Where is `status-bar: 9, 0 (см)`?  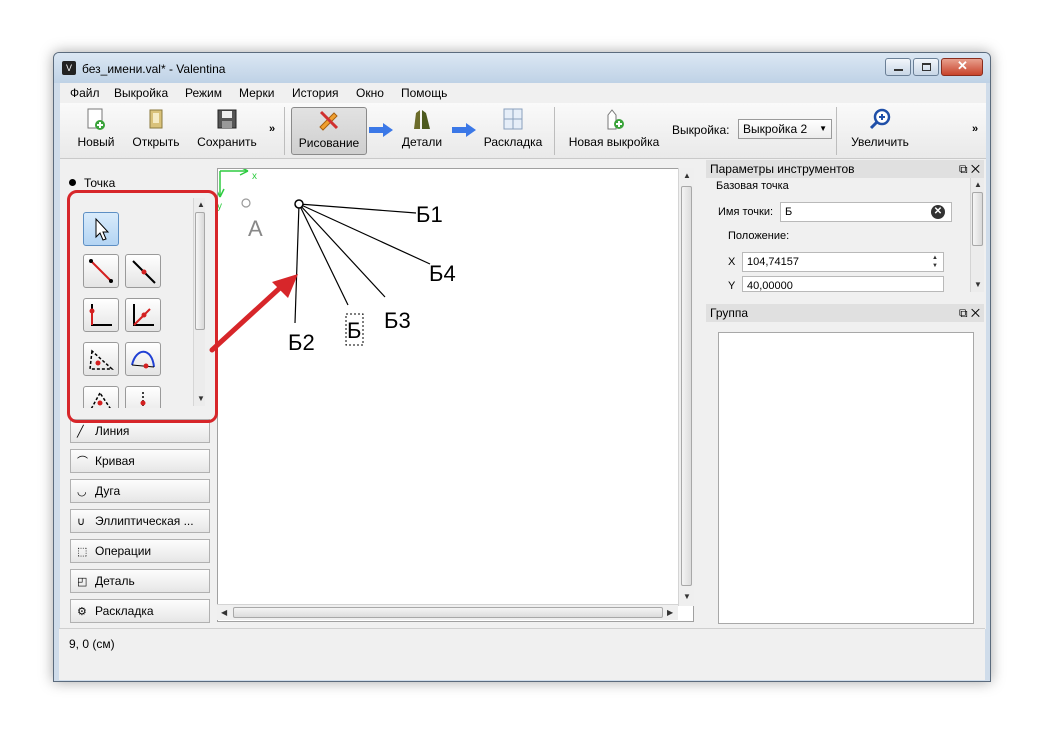 status-bar: 9, 0 (см) is located at coordinates (522, 654).